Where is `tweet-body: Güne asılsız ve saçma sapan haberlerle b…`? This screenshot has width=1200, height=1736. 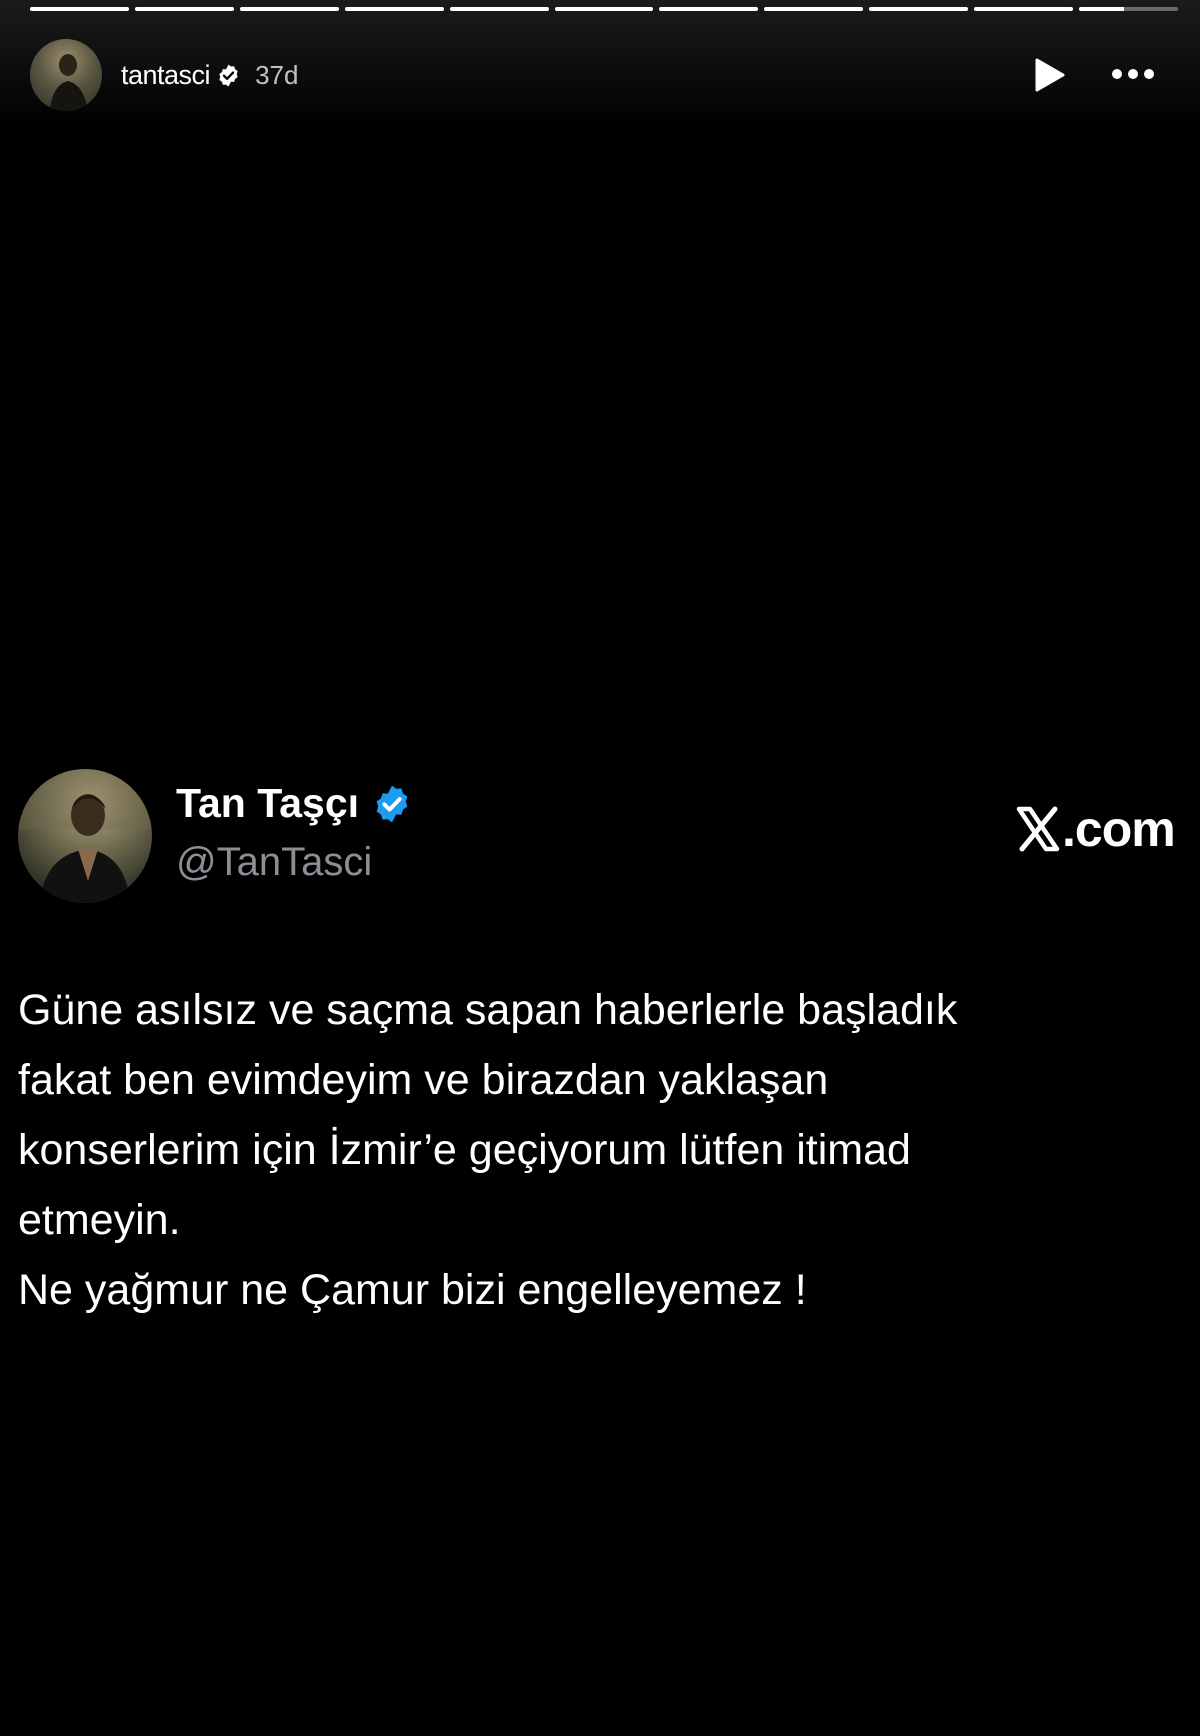
tweet-body: Güne asılsız ve saçma sapan haberlerle b… is located at coordinates (488, 1150).